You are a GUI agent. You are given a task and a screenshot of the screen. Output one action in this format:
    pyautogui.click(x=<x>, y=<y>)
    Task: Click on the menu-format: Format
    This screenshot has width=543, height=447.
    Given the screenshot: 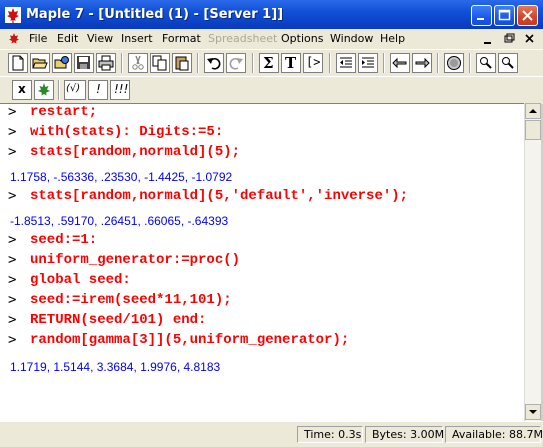 What is the action you would take?
    pyautogui.click(x=181, y=38)
    